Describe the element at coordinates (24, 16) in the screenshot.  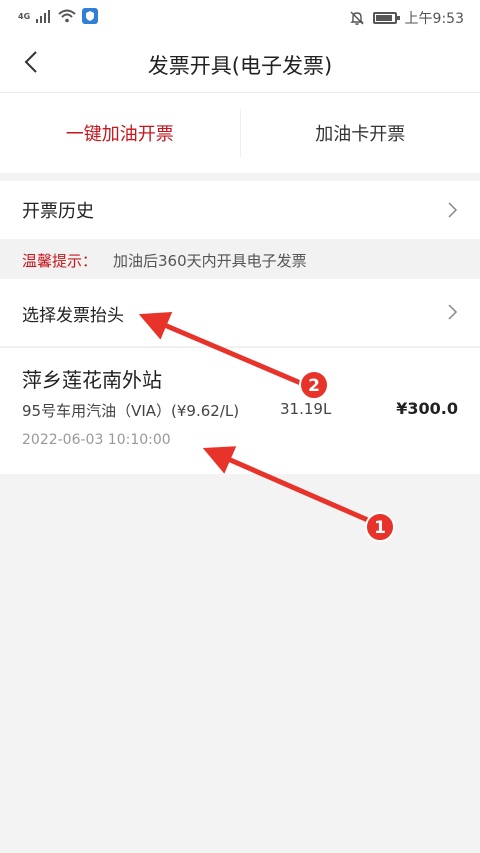
I see `network-label: 4G` at that location.